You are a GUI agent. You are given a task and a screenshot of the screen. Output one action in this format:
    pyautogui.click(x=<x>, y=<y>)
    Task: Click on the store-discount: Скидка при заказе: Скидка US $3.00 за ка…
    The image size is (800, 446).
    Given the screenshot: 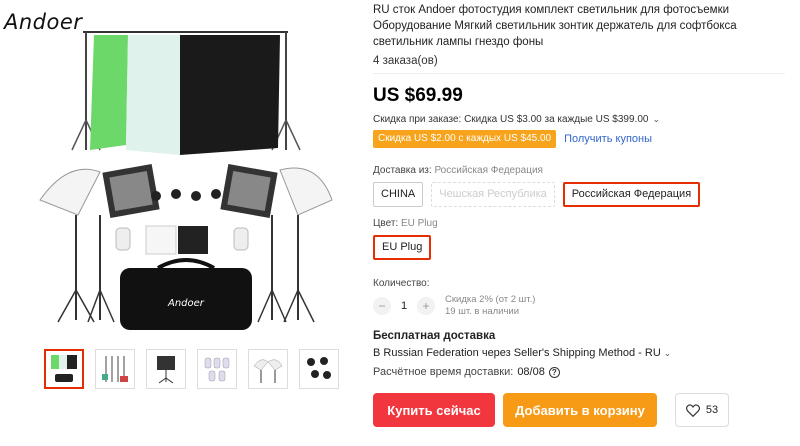 What is the action you would take?
    pyautogui.click(x=583, y=119)
    